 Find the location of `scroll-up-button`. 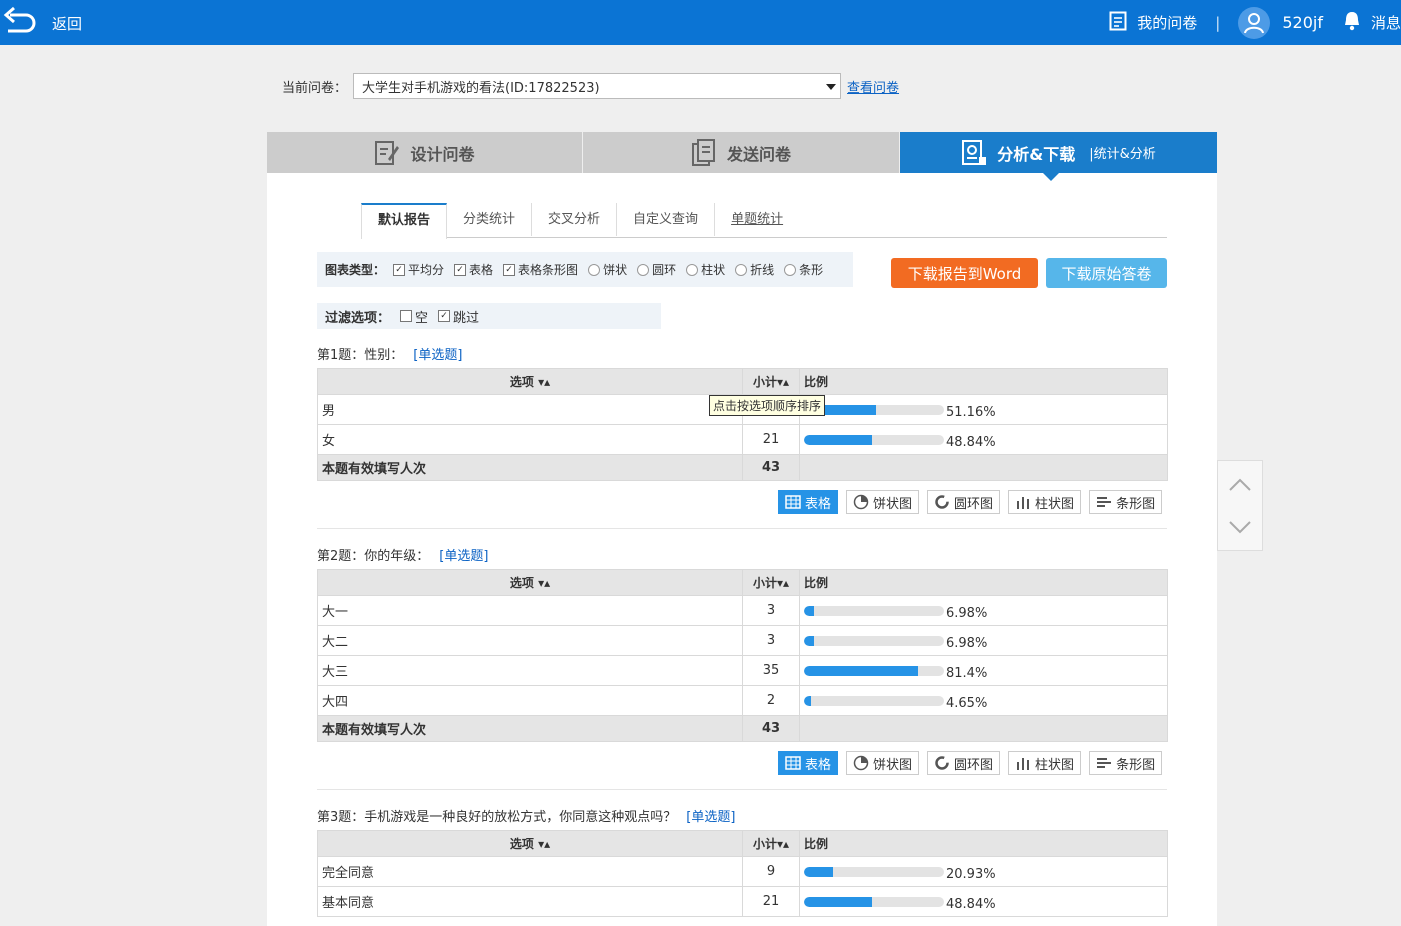

scroll-up-button is located at coordinates (1240, 485).